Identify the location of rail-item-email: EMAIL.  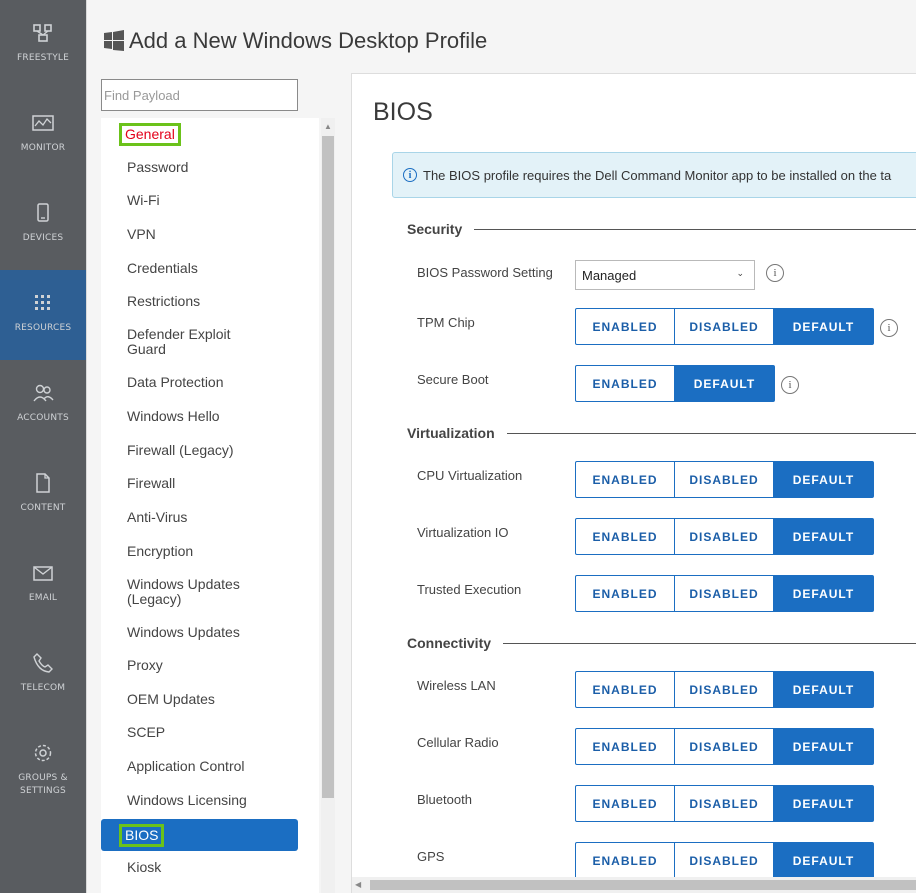
(43, 585).